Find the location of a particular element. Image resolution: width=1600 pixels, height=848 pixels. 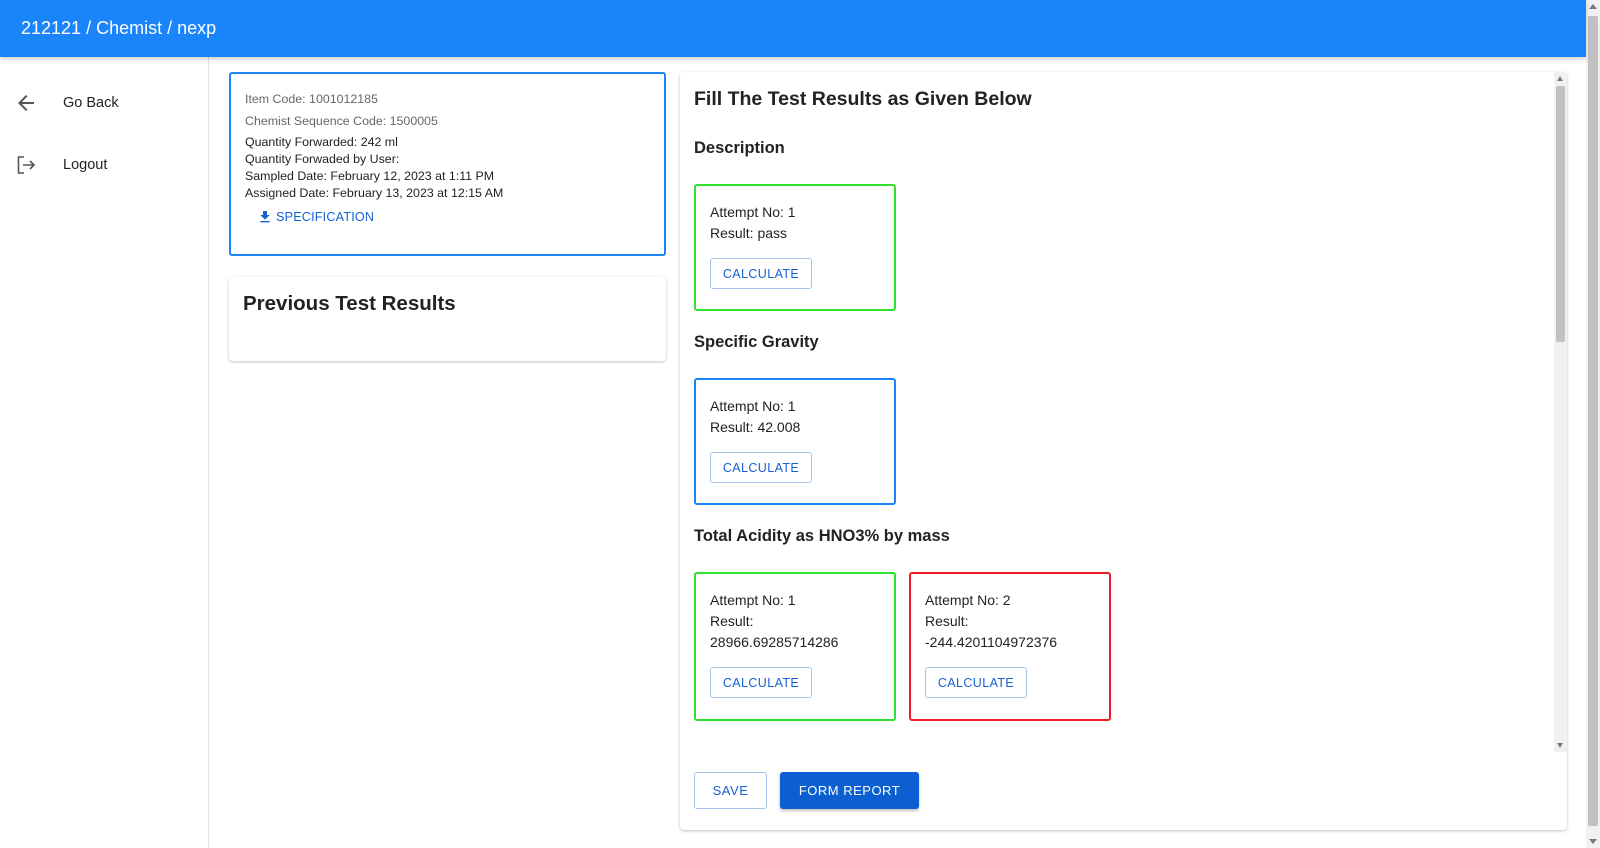

specification-download-button: SPECIFICATION is located at coordinates (315, 217).